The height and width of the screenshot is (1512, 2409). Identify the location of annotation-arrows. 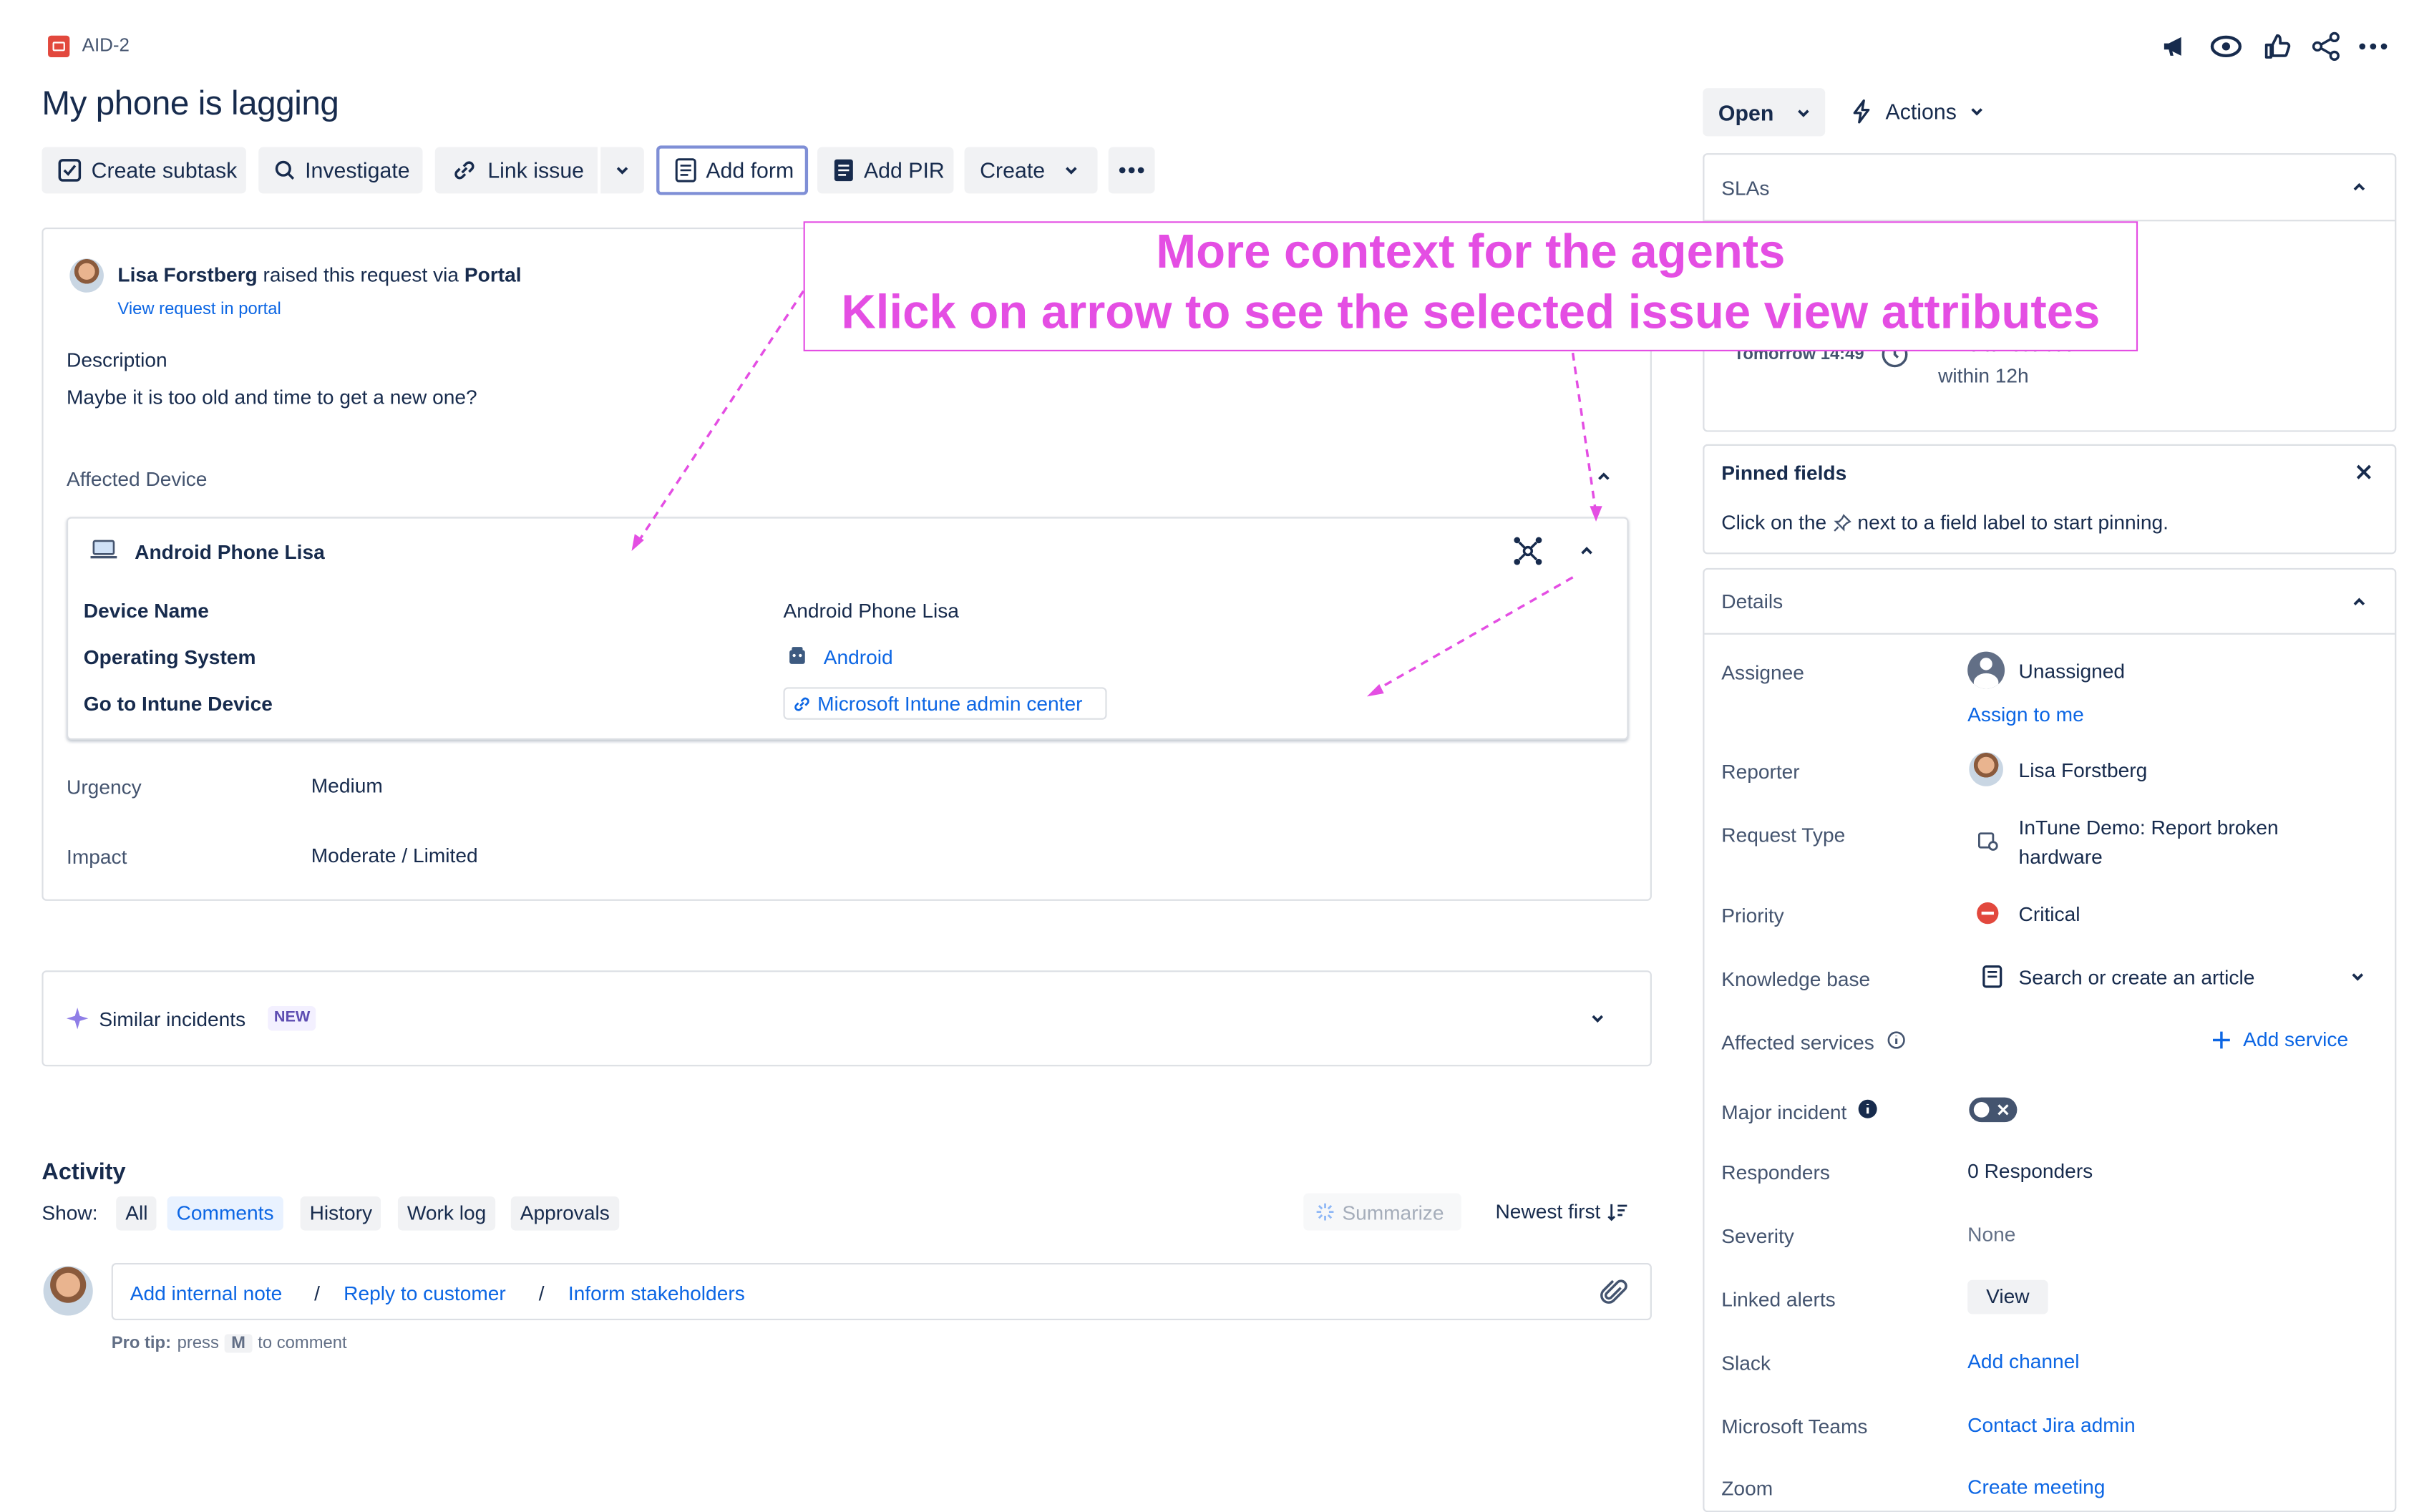
(1116, 493).